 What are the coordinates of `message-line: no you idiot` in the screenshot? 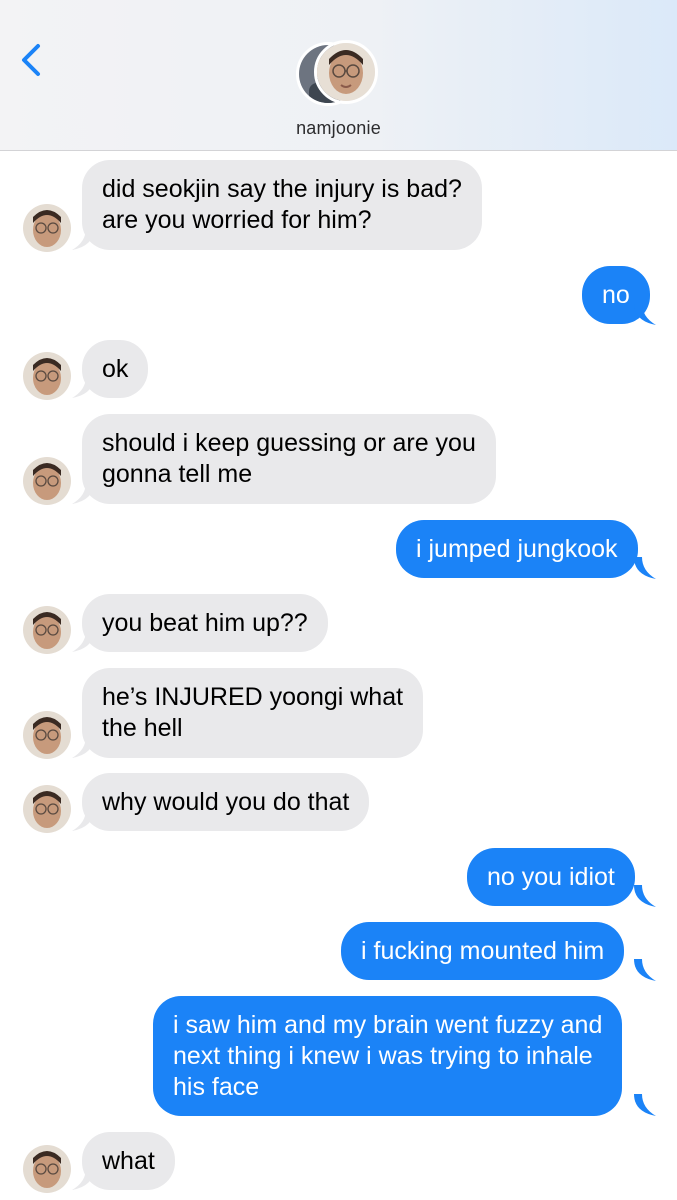 It's located at (551, 877).